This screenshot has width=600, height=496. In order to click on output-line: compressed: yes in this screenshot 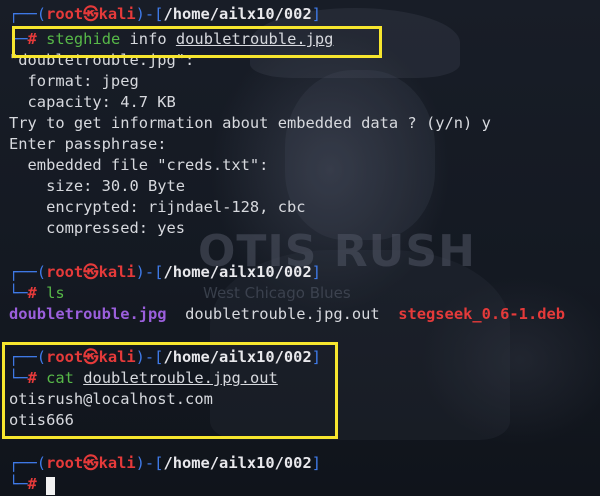, I will do `click(97, 228)`.